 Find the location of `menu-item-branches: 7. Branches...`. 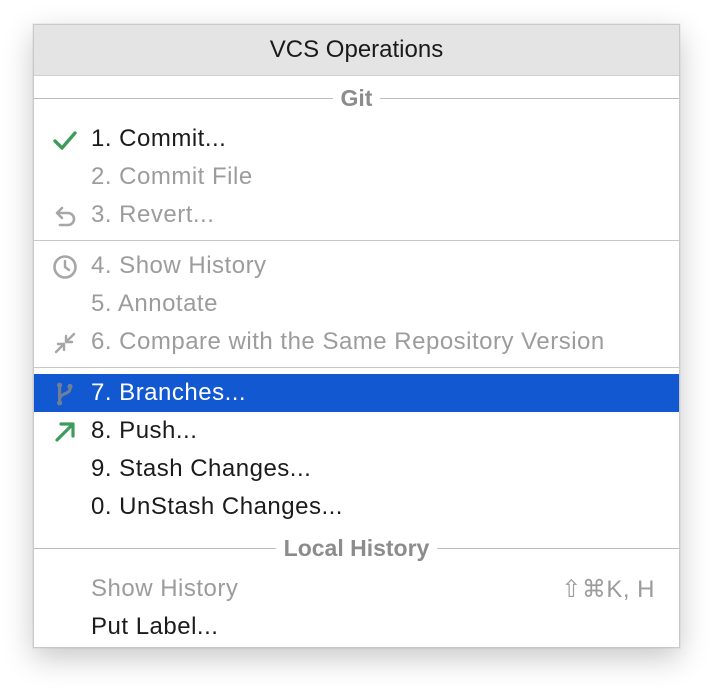

menu-item-branches: 7. Branches... is located at coordinates (356, 393).